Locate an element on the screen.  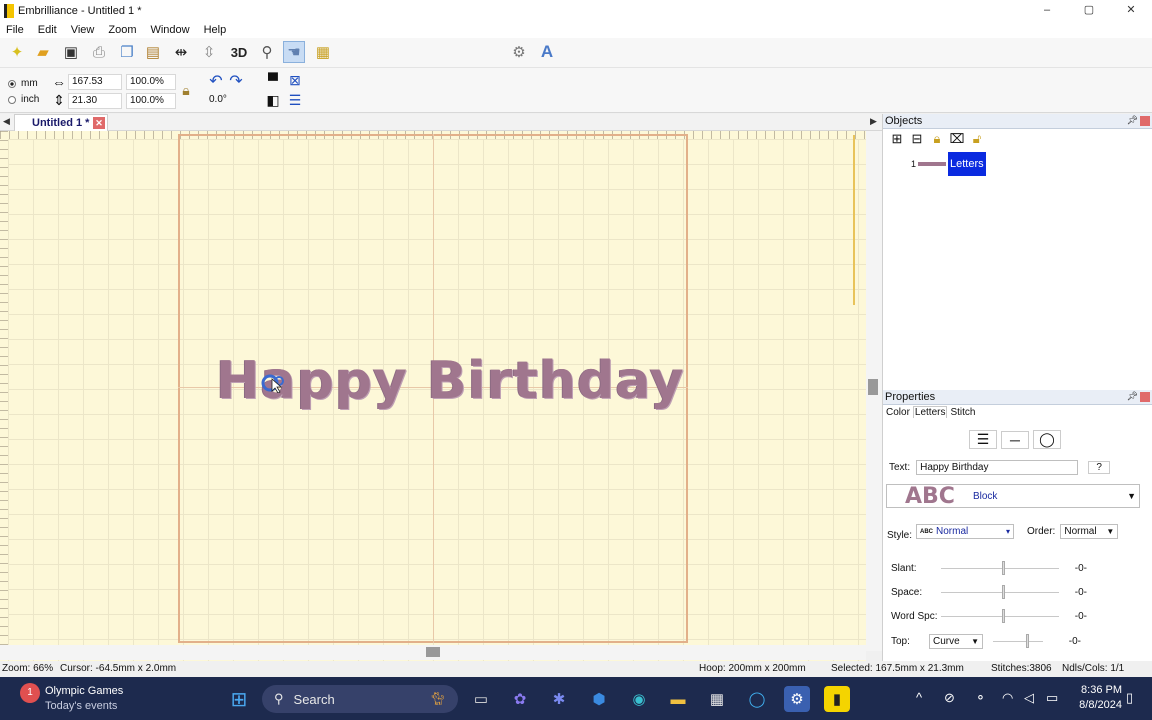
maximize-button: ▢ is located at coordinates (1089, 10).